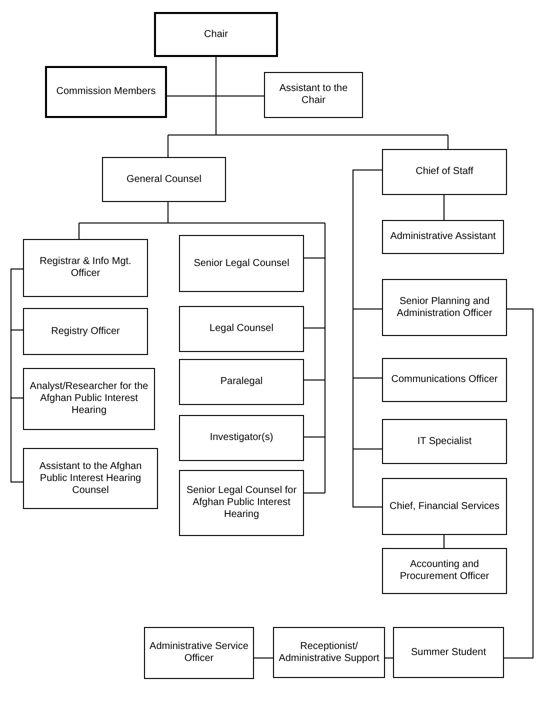  What do you see at coordinates (106, 92) in the screenshot?
I see `org-chart-box: Commission Members` at bounding box center [106, 92].